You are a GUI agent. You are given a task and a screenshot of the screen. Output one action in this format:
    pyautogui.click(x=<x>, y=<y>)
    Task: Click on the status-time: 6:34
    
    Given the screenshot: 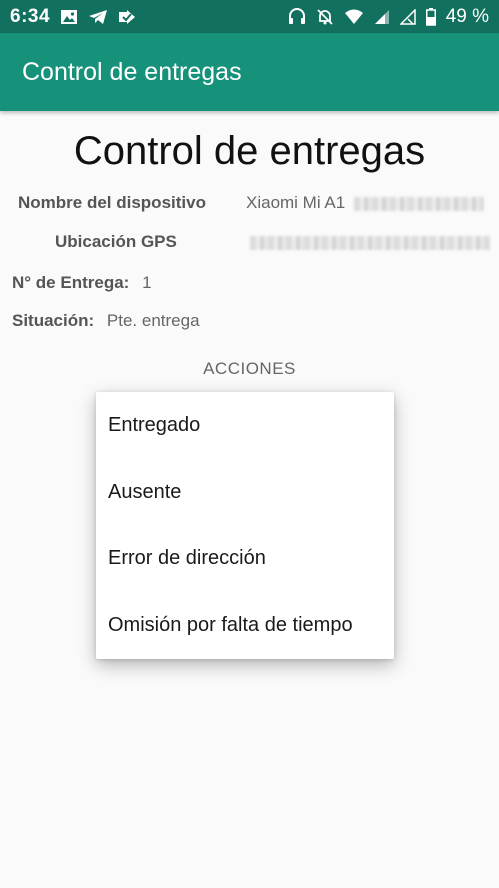 What is the action you would take?
    pyautogui.click(x=30, y=16)
    